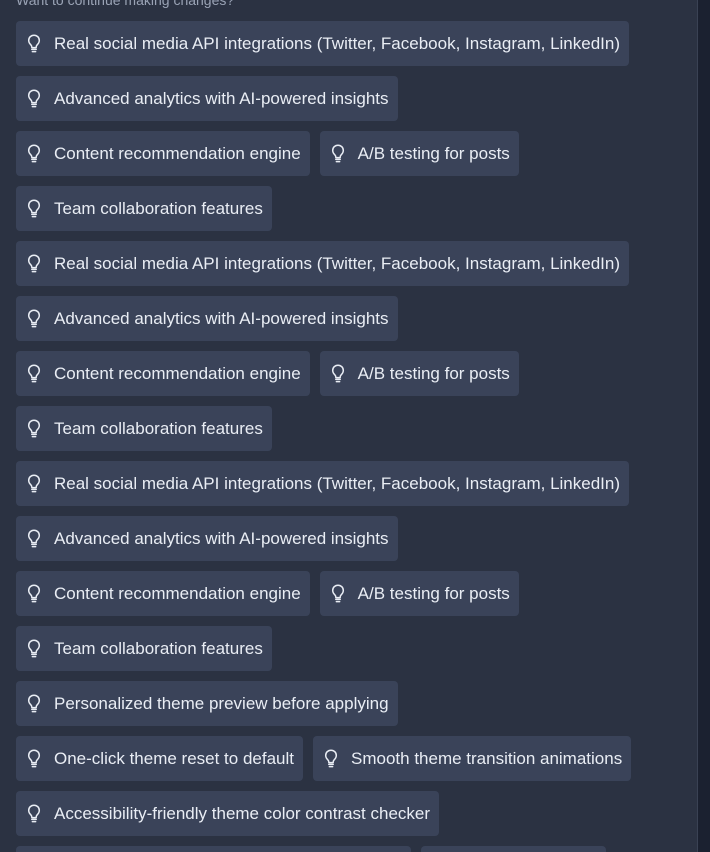 The image size is (710, 852). I want to click on suggestion-chip: One-click theme reset to default, so click(160, 758).